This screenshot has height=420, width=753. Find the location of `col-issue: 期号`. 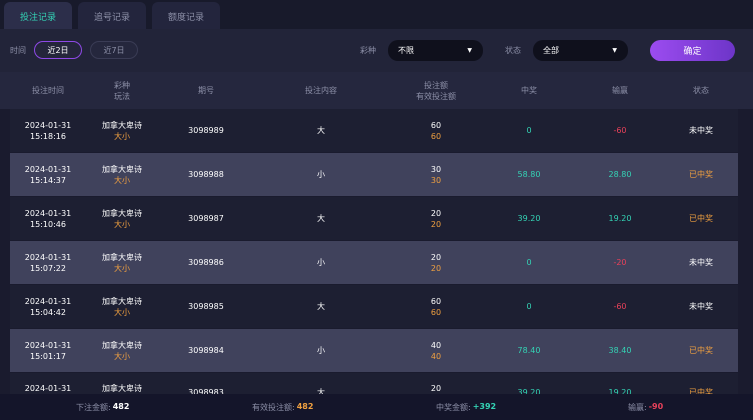

col-issue: 期号 is located at coordinates (206, 90).